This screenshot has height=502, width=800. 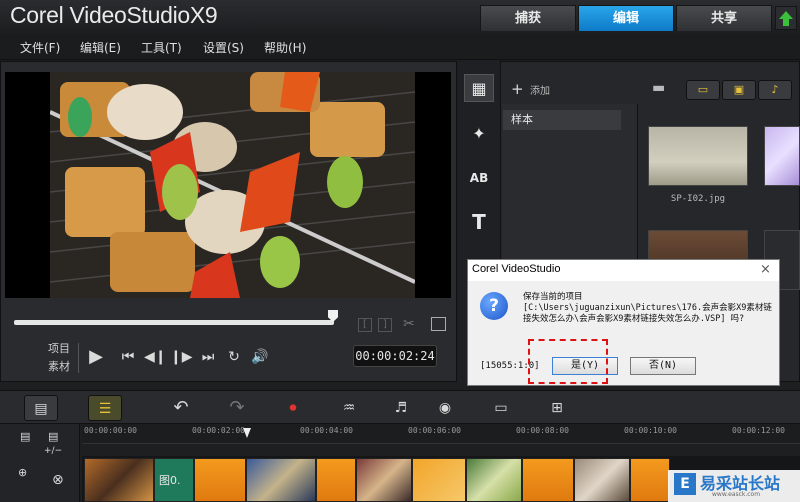 I want to click on tab-share: 共享, so click(x=724, y=18).